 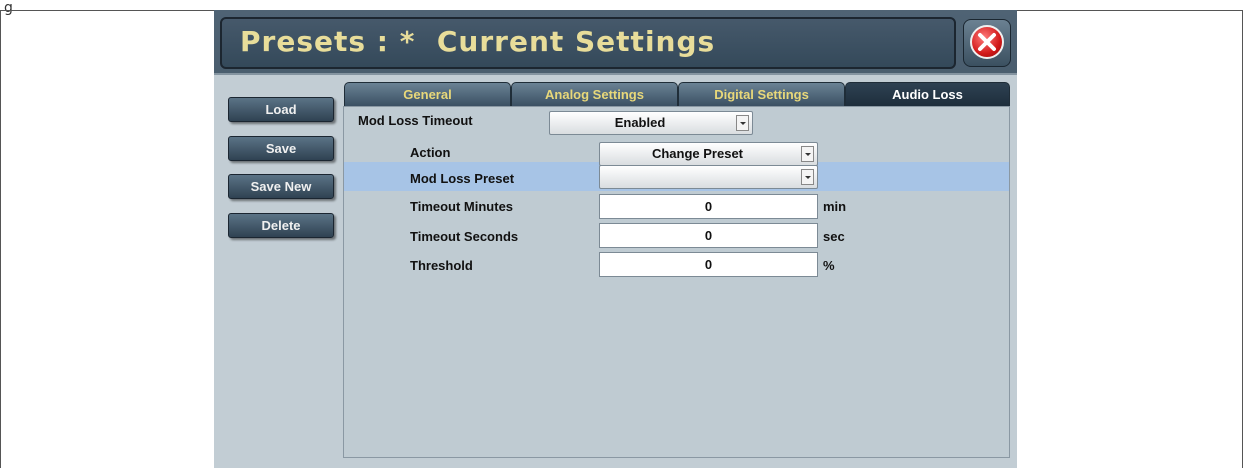 What do you see at coordinates (441, 265) in the screenshot?
I see `threshold-label: Threshold` at bounding box center [441, 265].